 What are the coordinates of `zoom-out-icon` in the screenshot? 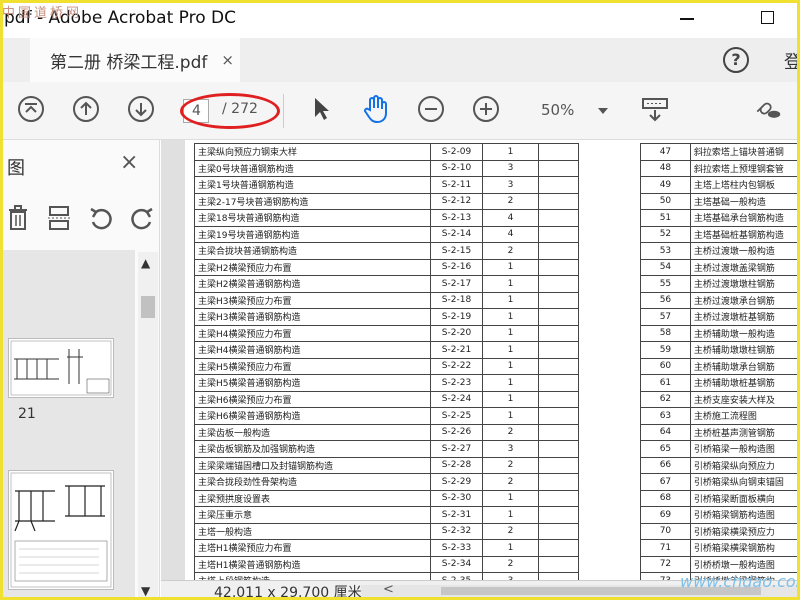 It's located at (431, 109).